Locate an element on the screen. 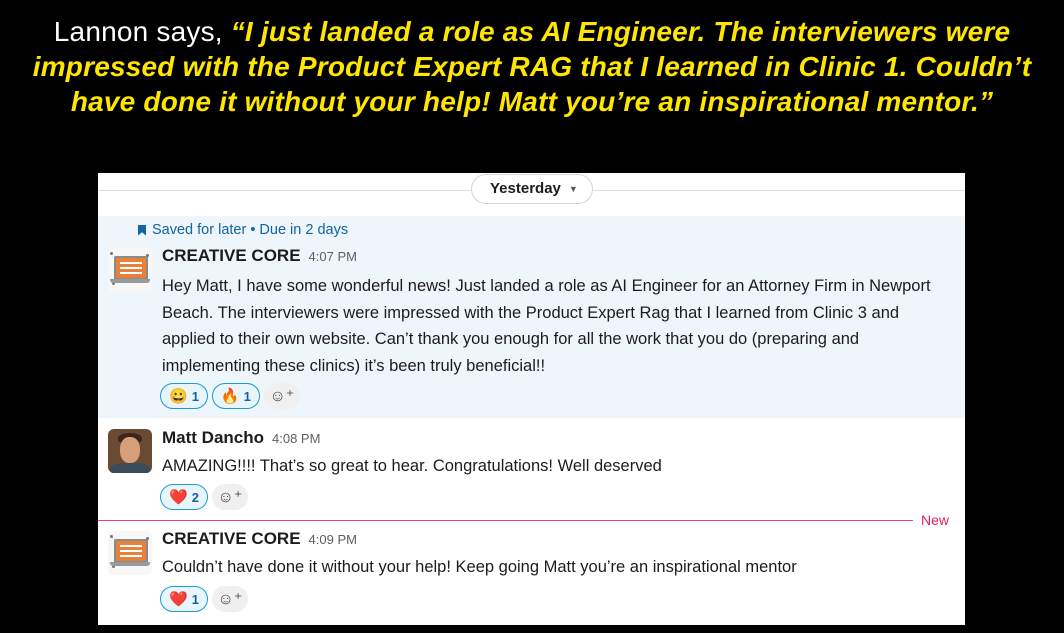  reactions-bar: ❤️ 2 ☺⁺ is located at coordinates (204, 497).